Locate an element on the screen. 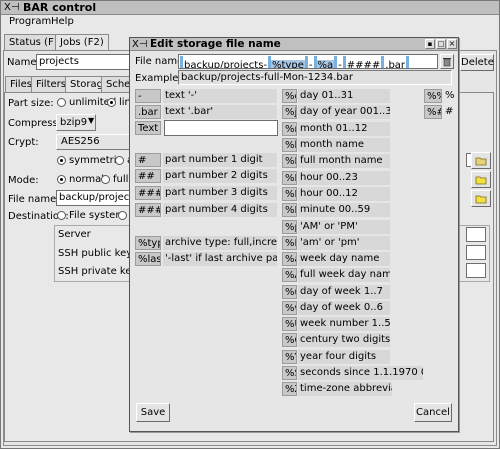 The image size is (500, 449). token-last: %last is located at coordinates (148, 259).